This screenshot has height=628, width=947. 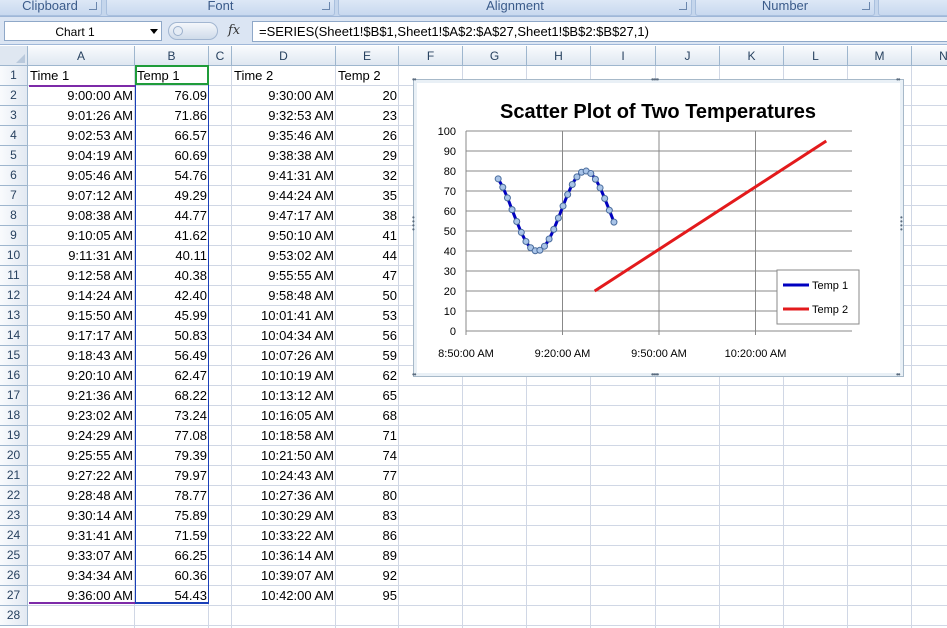 I want to click on column-header: I, so click(x=623, y=56).